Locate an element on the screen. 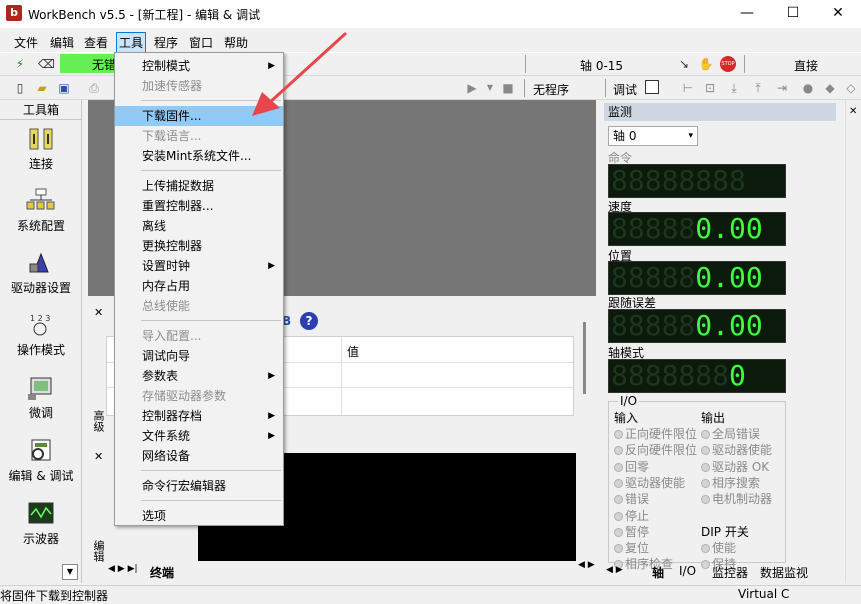 The image size is (861, 604). stop-program-icon: ■ is located at coordinates (508, 88).